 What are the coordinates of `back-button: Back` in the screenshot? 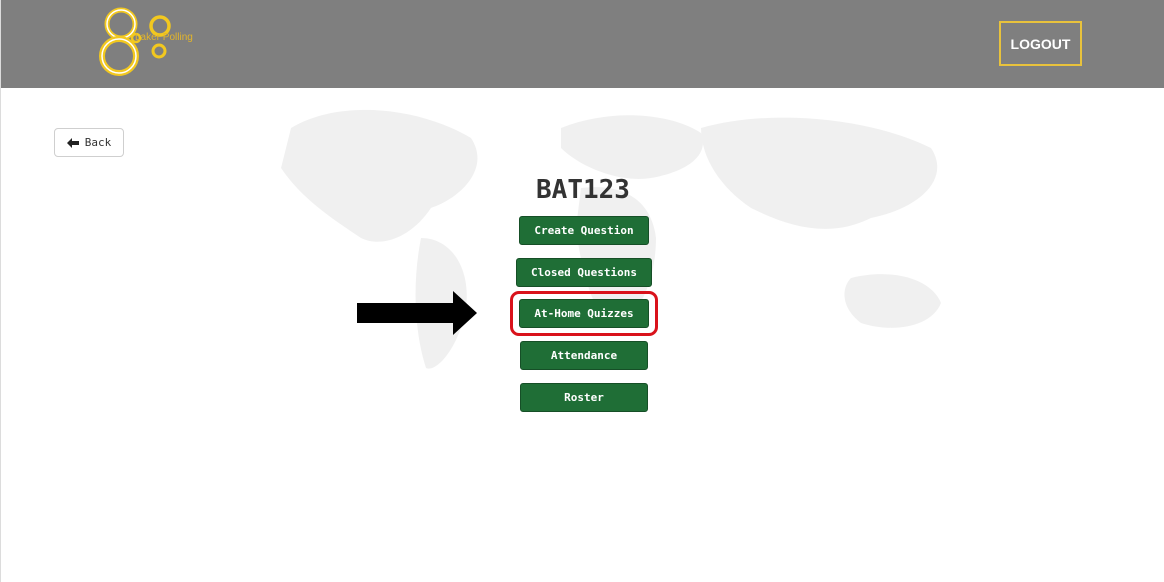 It's located at (89, 142).